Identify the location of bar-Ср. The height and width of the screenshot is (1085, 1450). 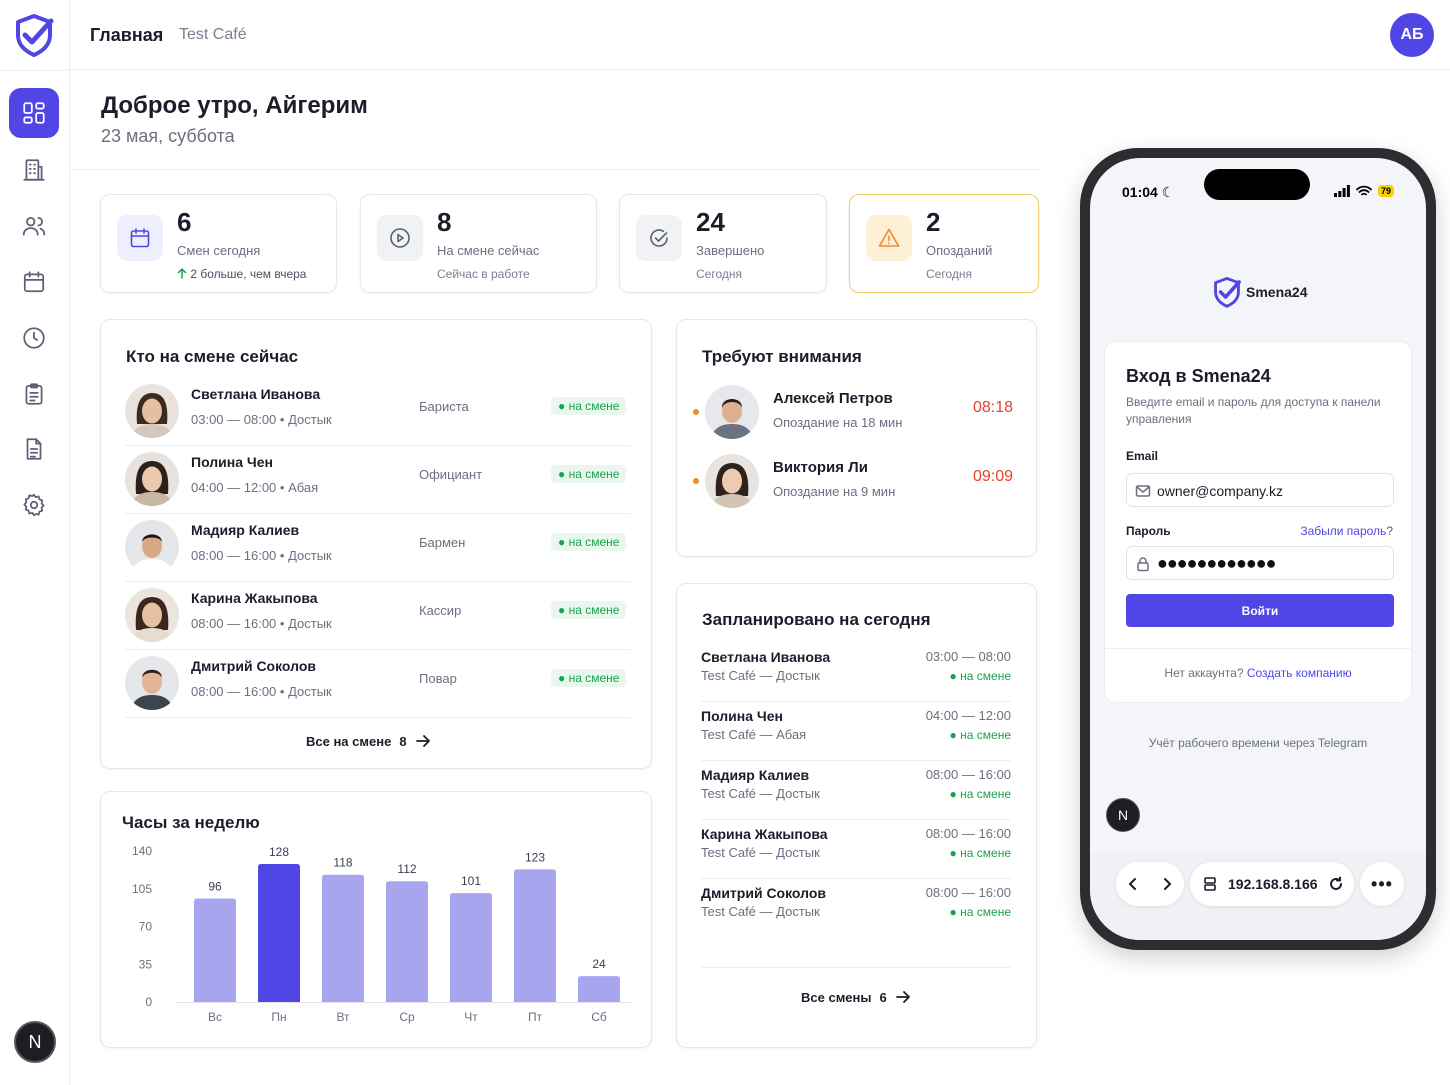
(407, 941).